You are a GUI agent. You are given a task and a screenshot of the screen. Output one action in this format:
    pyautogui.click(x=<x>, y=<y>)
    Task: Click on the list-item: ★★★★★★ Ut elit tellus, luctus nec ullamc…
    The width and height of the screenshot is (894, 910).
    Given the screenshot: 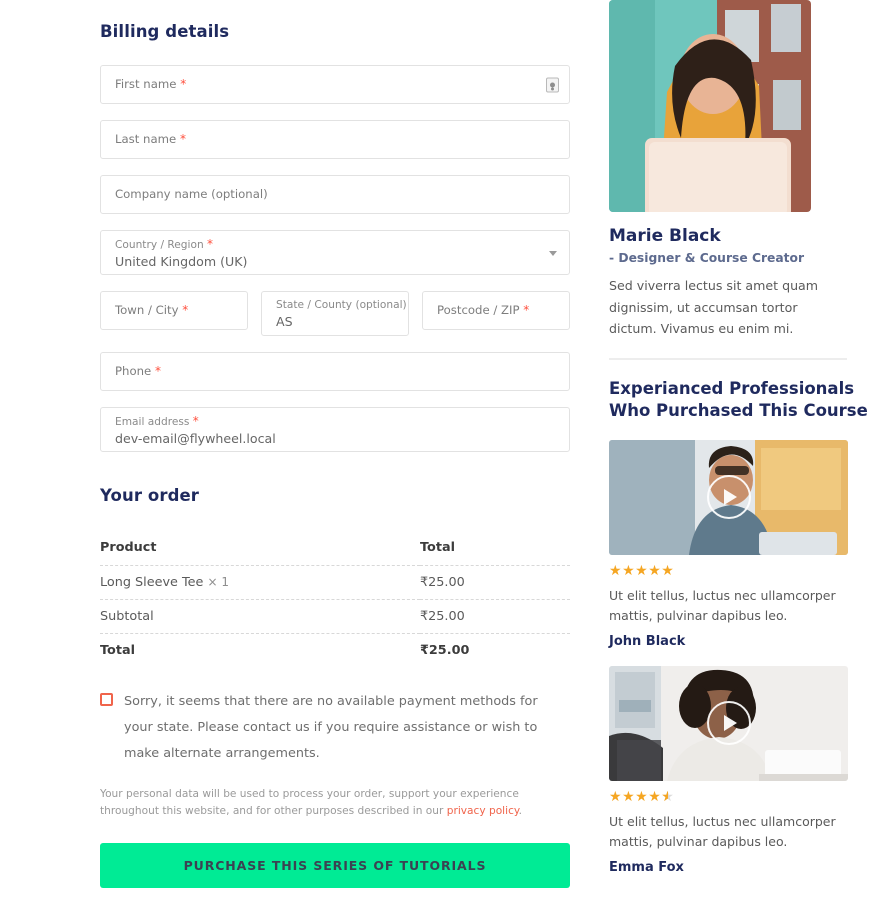 What is the action you would take?
    pyautogui.click(x=729, y=770)
    